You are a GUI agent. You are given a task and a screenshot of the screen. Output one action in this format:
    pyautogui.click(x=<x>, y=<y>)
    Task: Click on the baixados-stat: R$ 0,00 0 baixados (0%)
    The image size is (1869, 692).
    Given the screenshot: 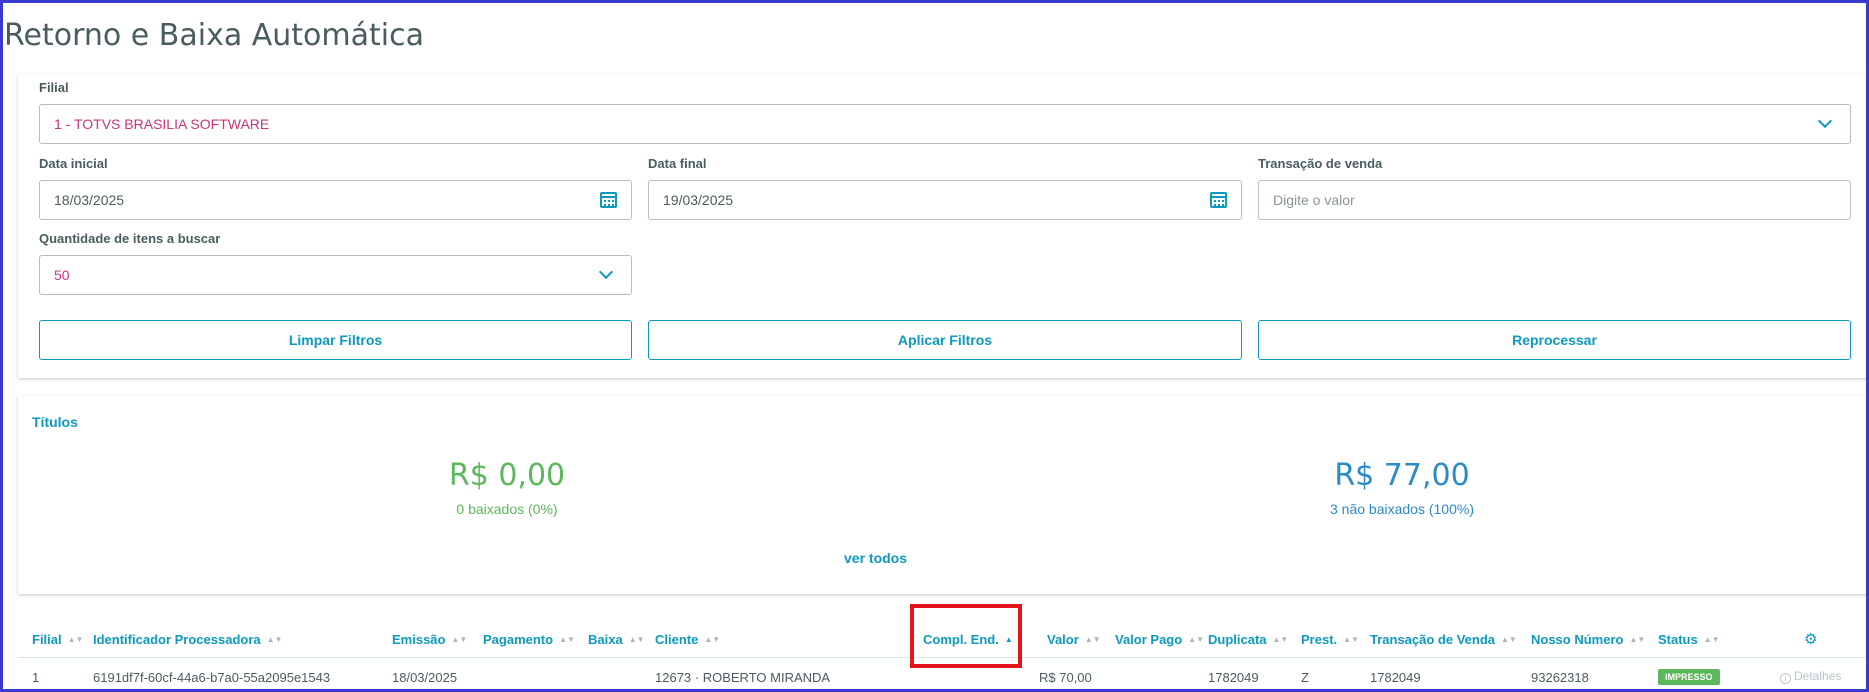 What is the action you would take?
    pyautogui.click(x=507, y=487)
    